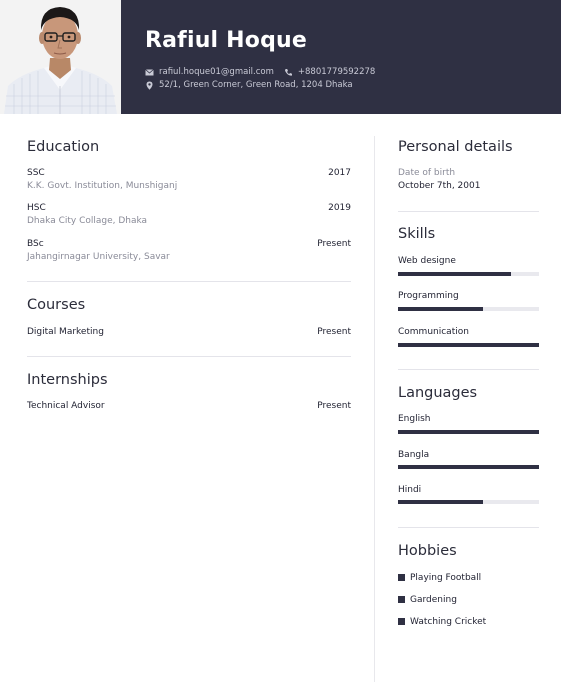 The height and width of the screenshot is (682, 561). Describe the element at coordinates (67, 380) in the screenshot. I see `internships-heading: Internships` at that location.